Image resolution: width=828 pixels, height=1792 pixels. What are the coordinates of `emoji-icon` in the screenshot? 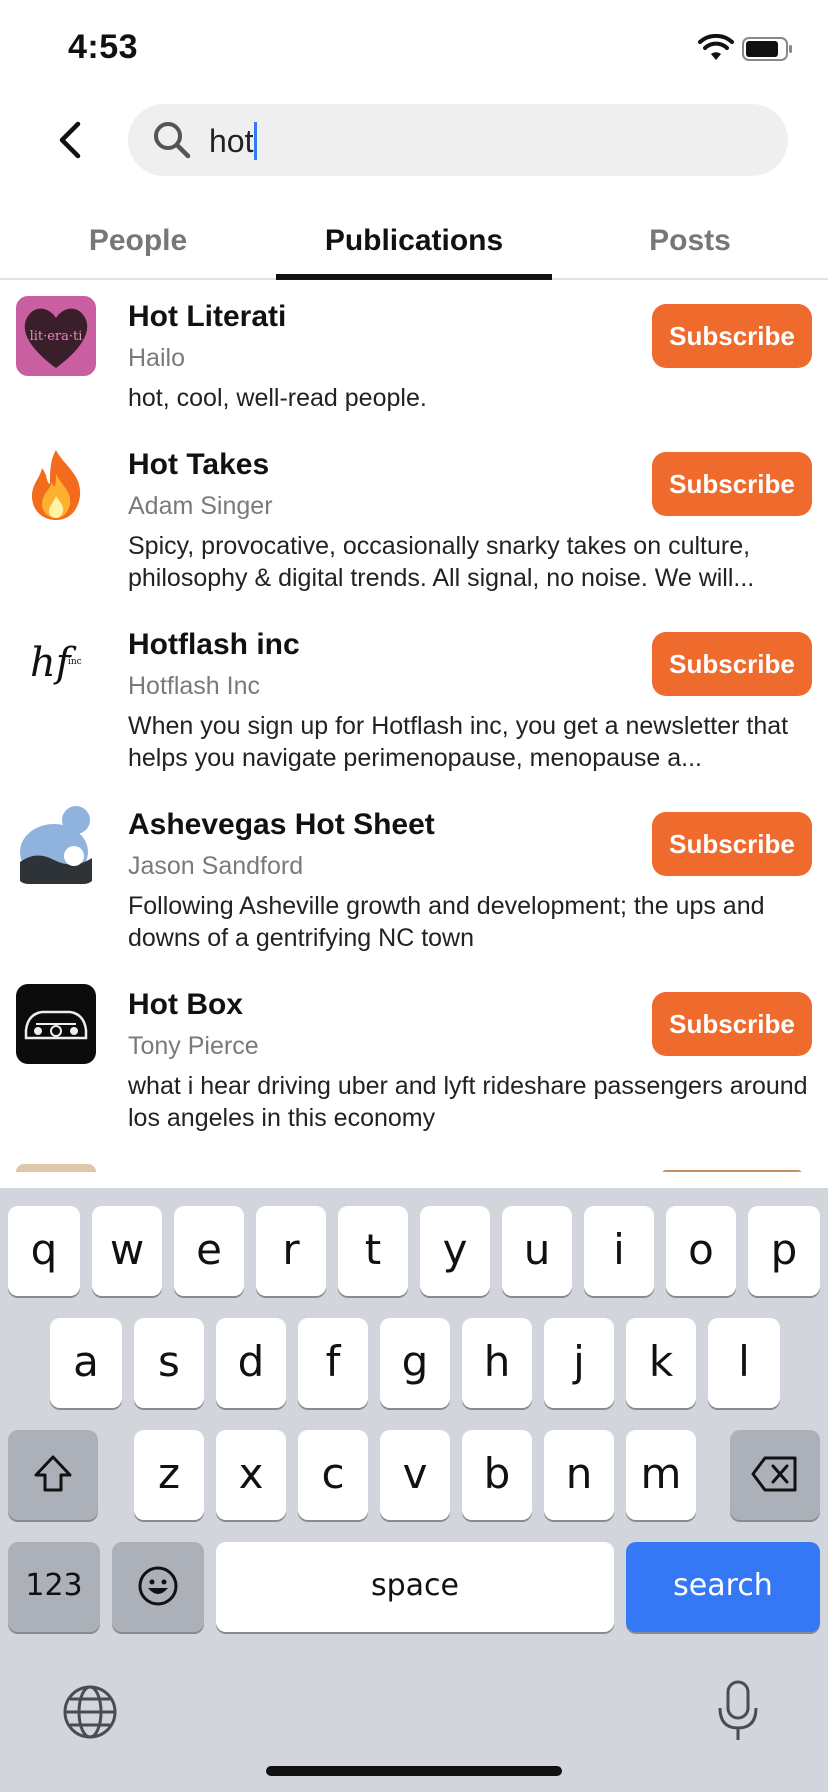 It's located at (158, 1586).